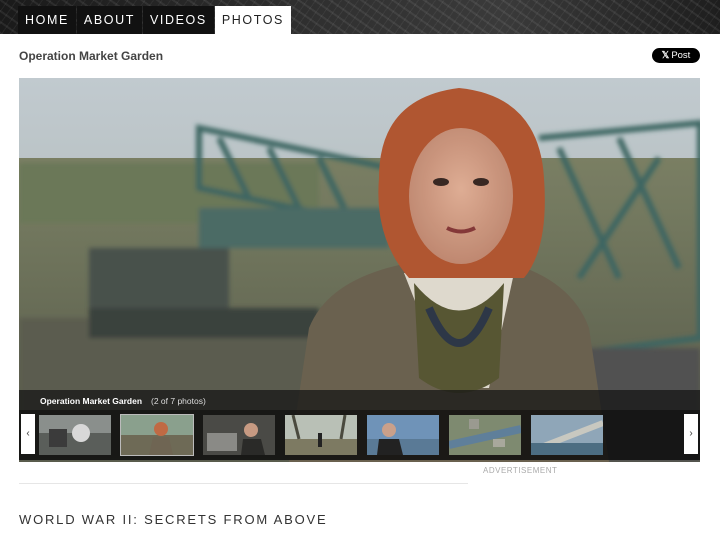 The width and height of the screenshot is (720, 536). I want to click on photo-caption-bar: Operation Market Garden (2 of 7 photos), so click(359, 400).